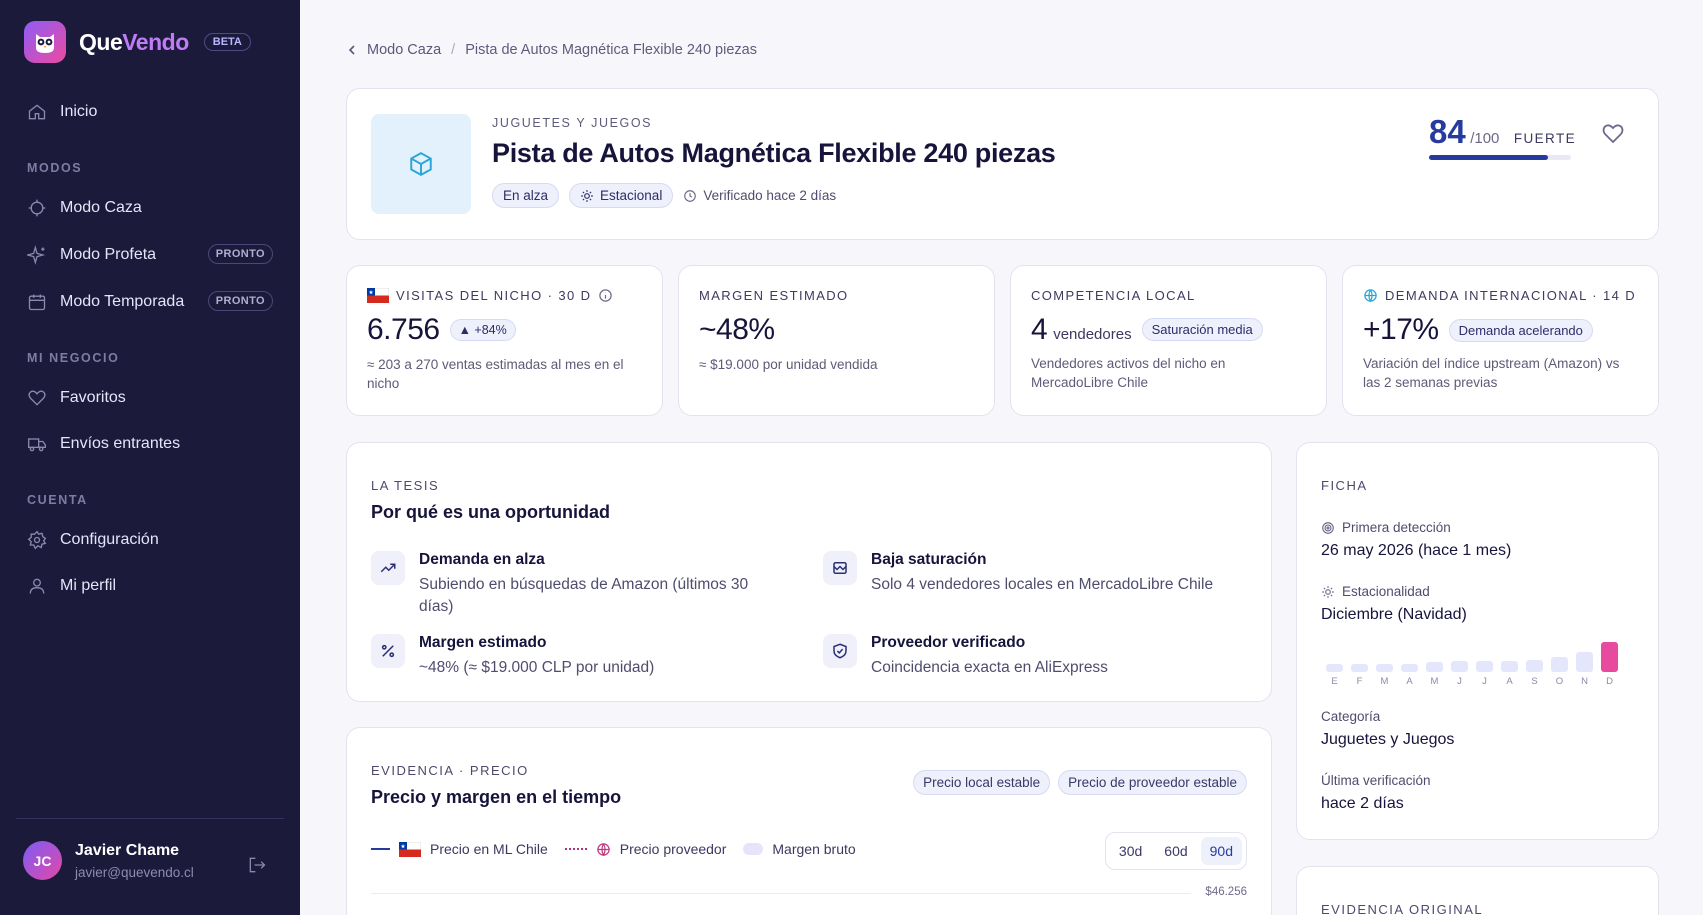 This screenshot has height=915, width=1703. What do you see at coordinates (781, 893) in the screenshot?
I see `chart-gridline` at bounding box center [781, 893].